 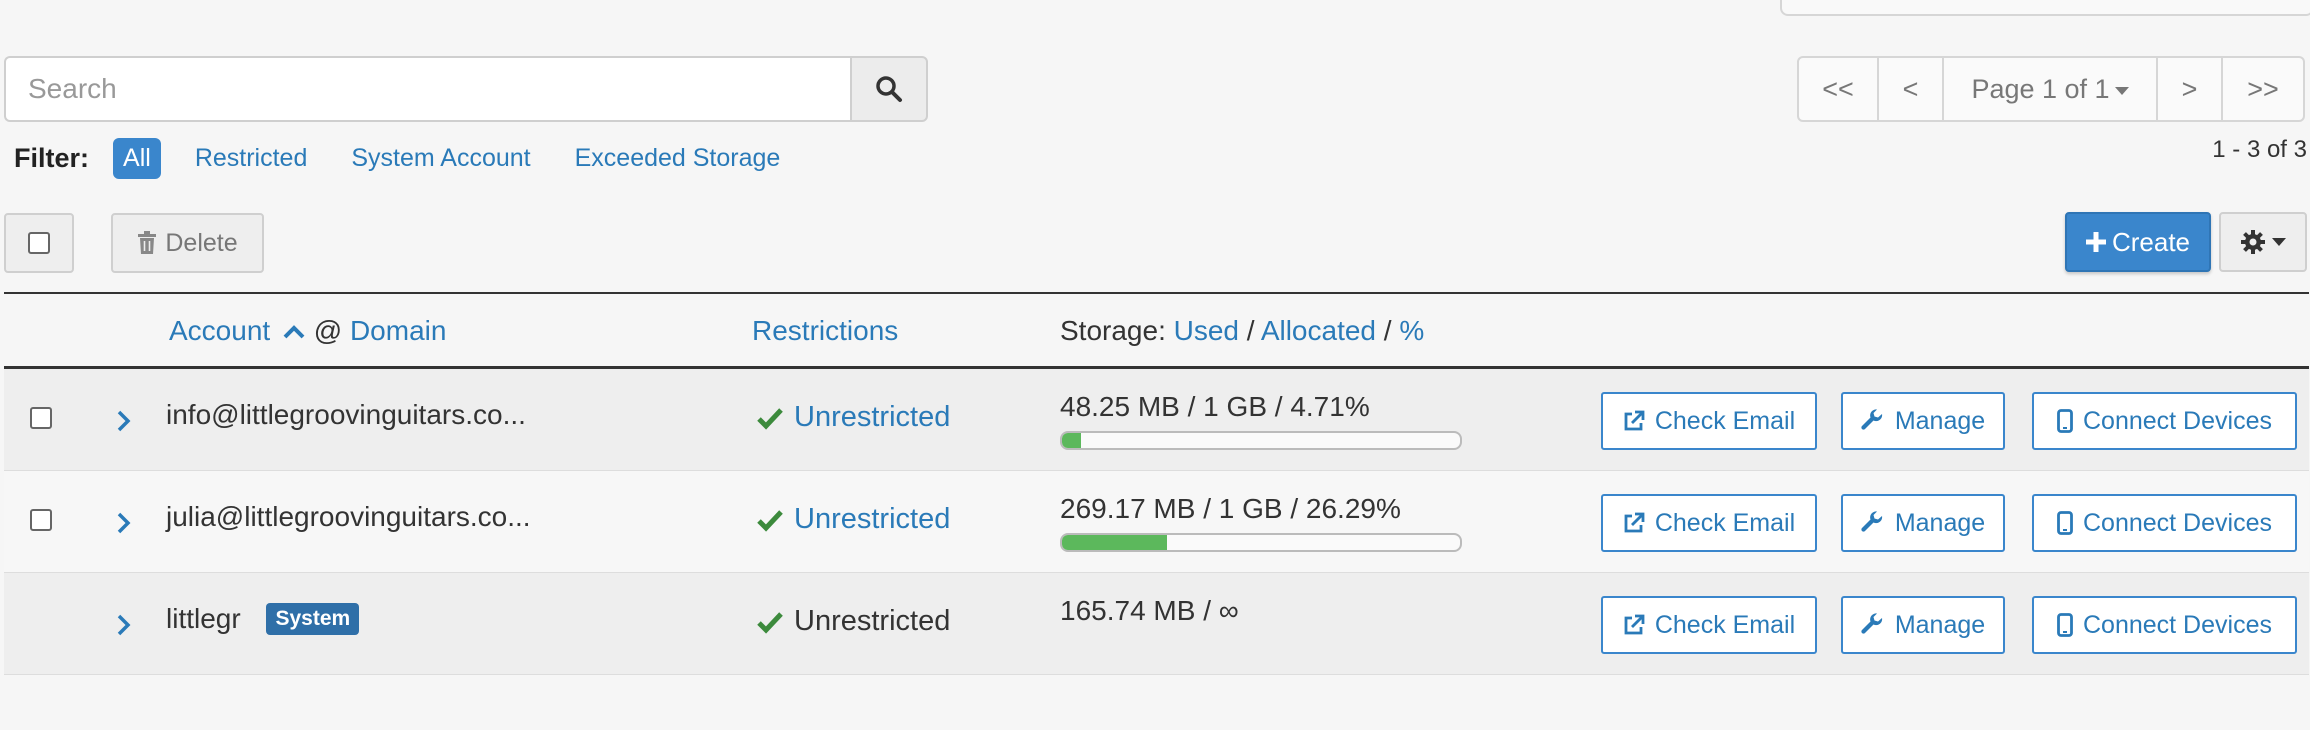 What do you see at coordinates (1113, 330) in the screenshot?
I see `storage-prefix: Storage:` at bounding box center [1113, 330].